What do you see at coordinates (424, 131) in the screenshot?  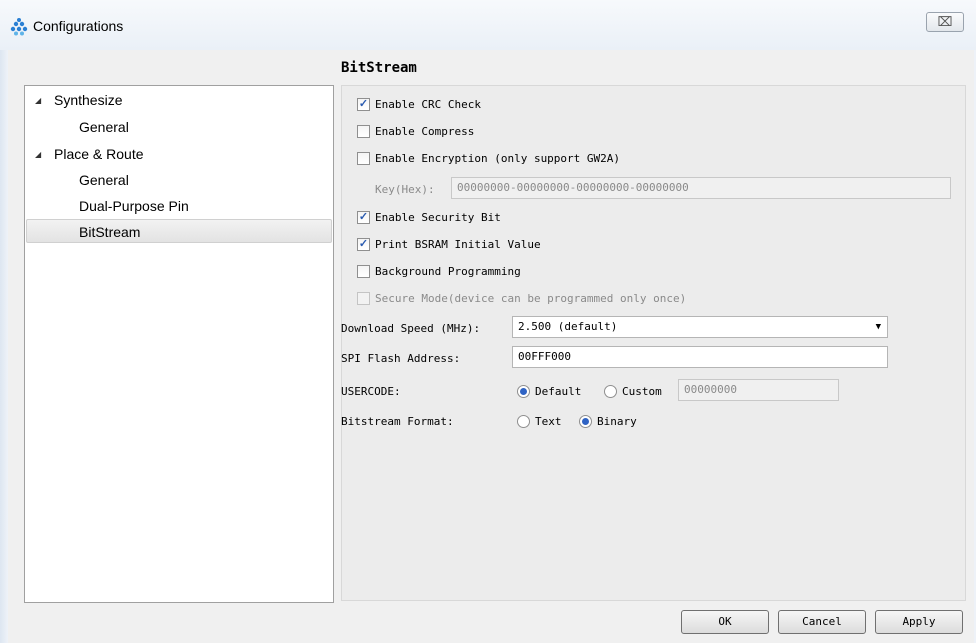 I see `enable-compress-label: Enable Compress` at bounding box center [424, 131].